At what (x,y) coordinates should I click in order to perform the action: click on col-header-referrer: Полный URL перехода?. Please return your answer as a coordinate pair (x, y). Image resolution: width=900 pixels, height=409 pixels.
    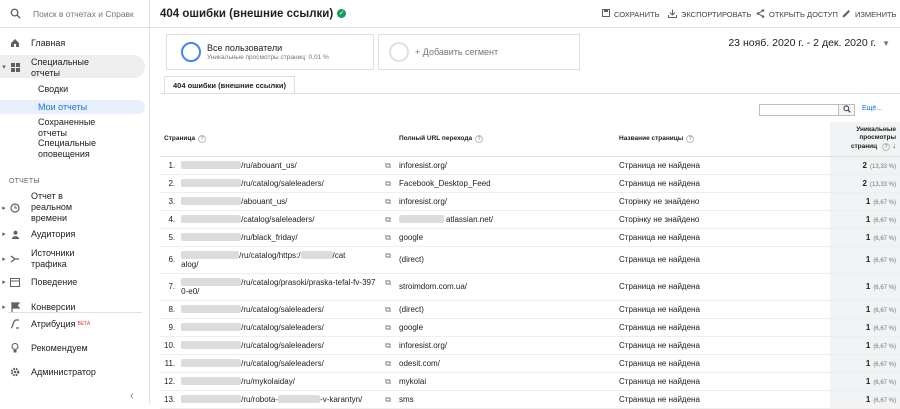
    Looking at the image, I should click on (505, 139).